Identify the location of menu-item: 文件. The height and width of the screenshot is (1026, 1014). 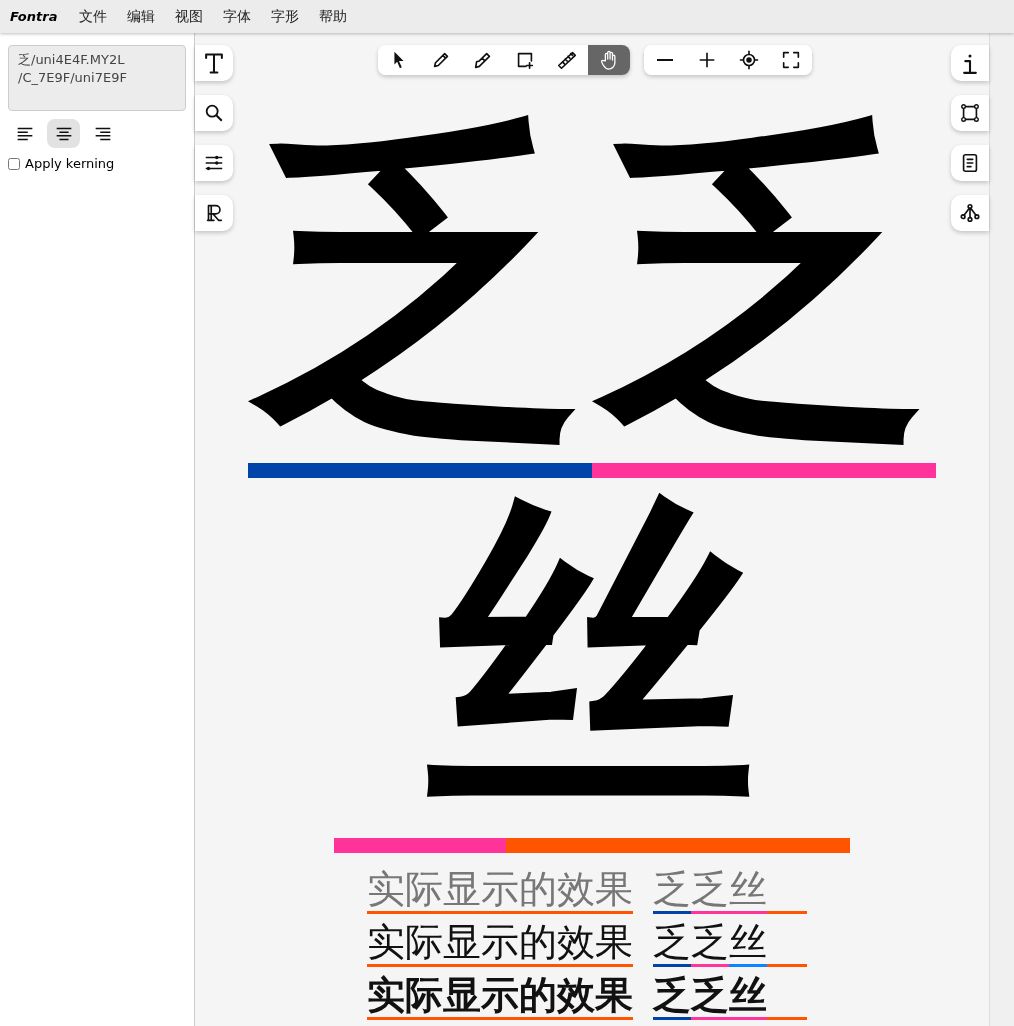
(93, 16).